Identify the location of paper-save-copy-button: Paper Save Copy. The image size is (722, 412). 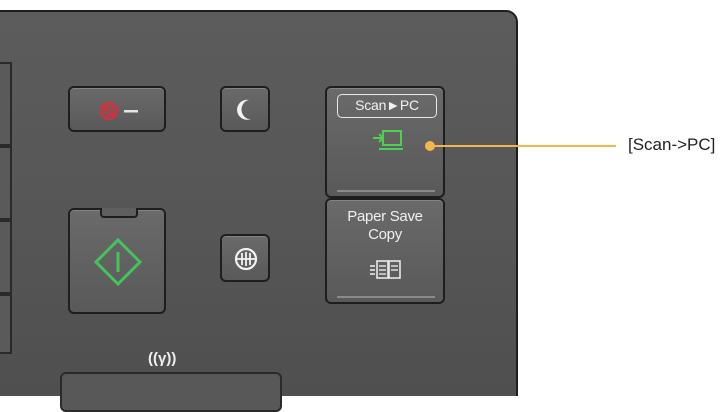
(385, 251).